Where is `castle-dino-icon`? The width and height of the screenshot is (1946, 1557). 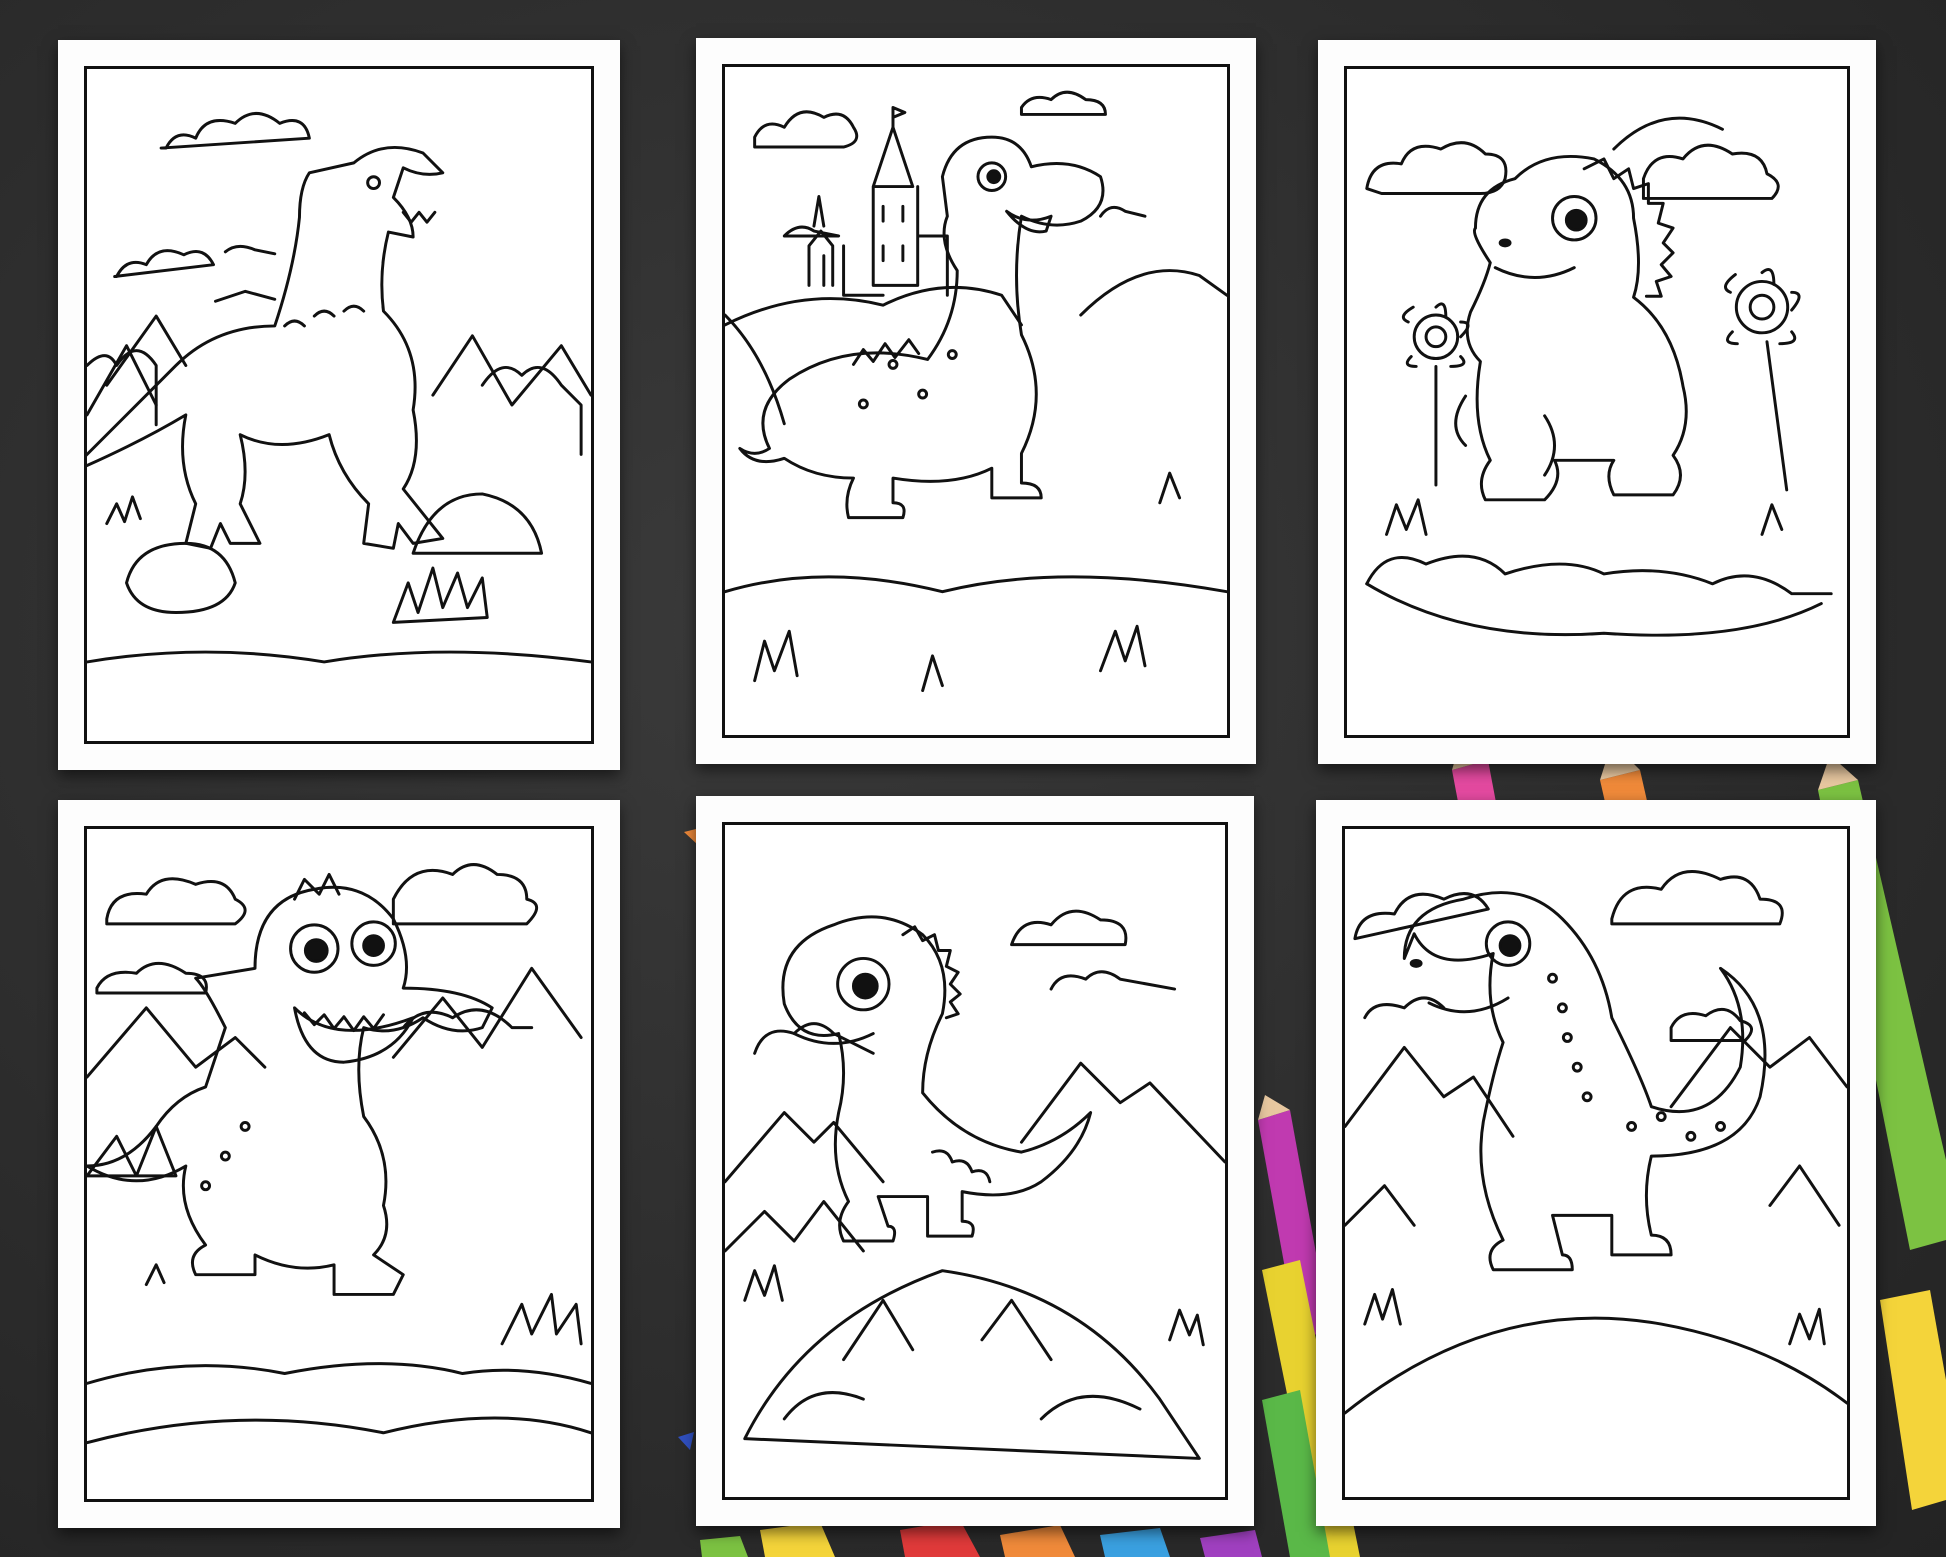 castle-dino-icon is located at coordinates (976, 391).